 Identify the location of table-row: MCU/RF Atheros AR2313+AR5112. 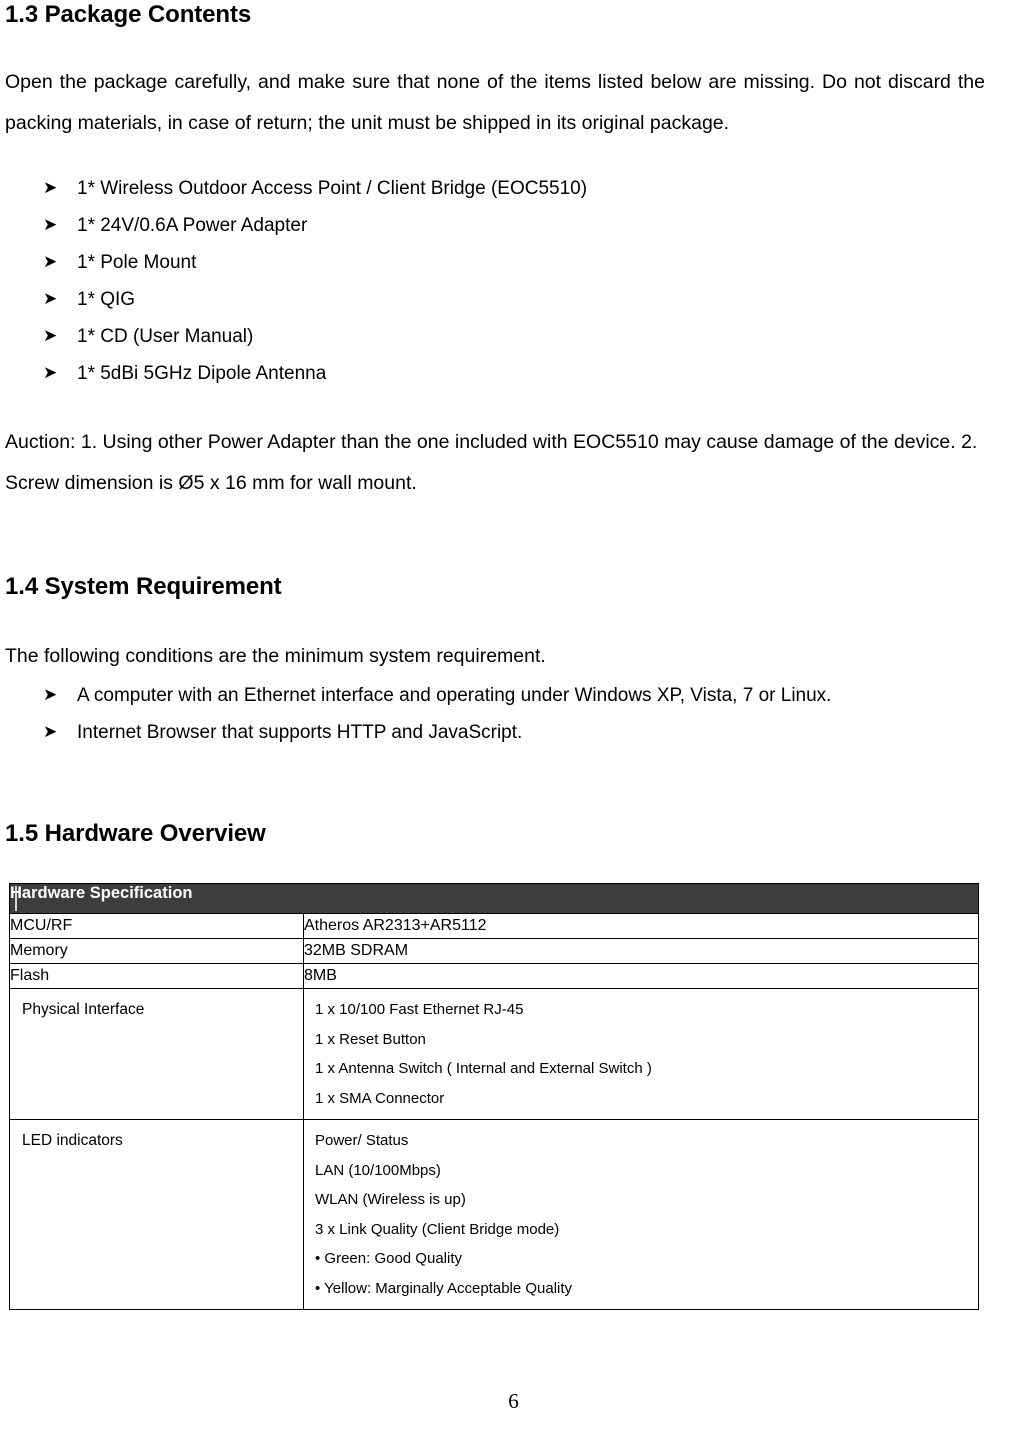
(494, 926).